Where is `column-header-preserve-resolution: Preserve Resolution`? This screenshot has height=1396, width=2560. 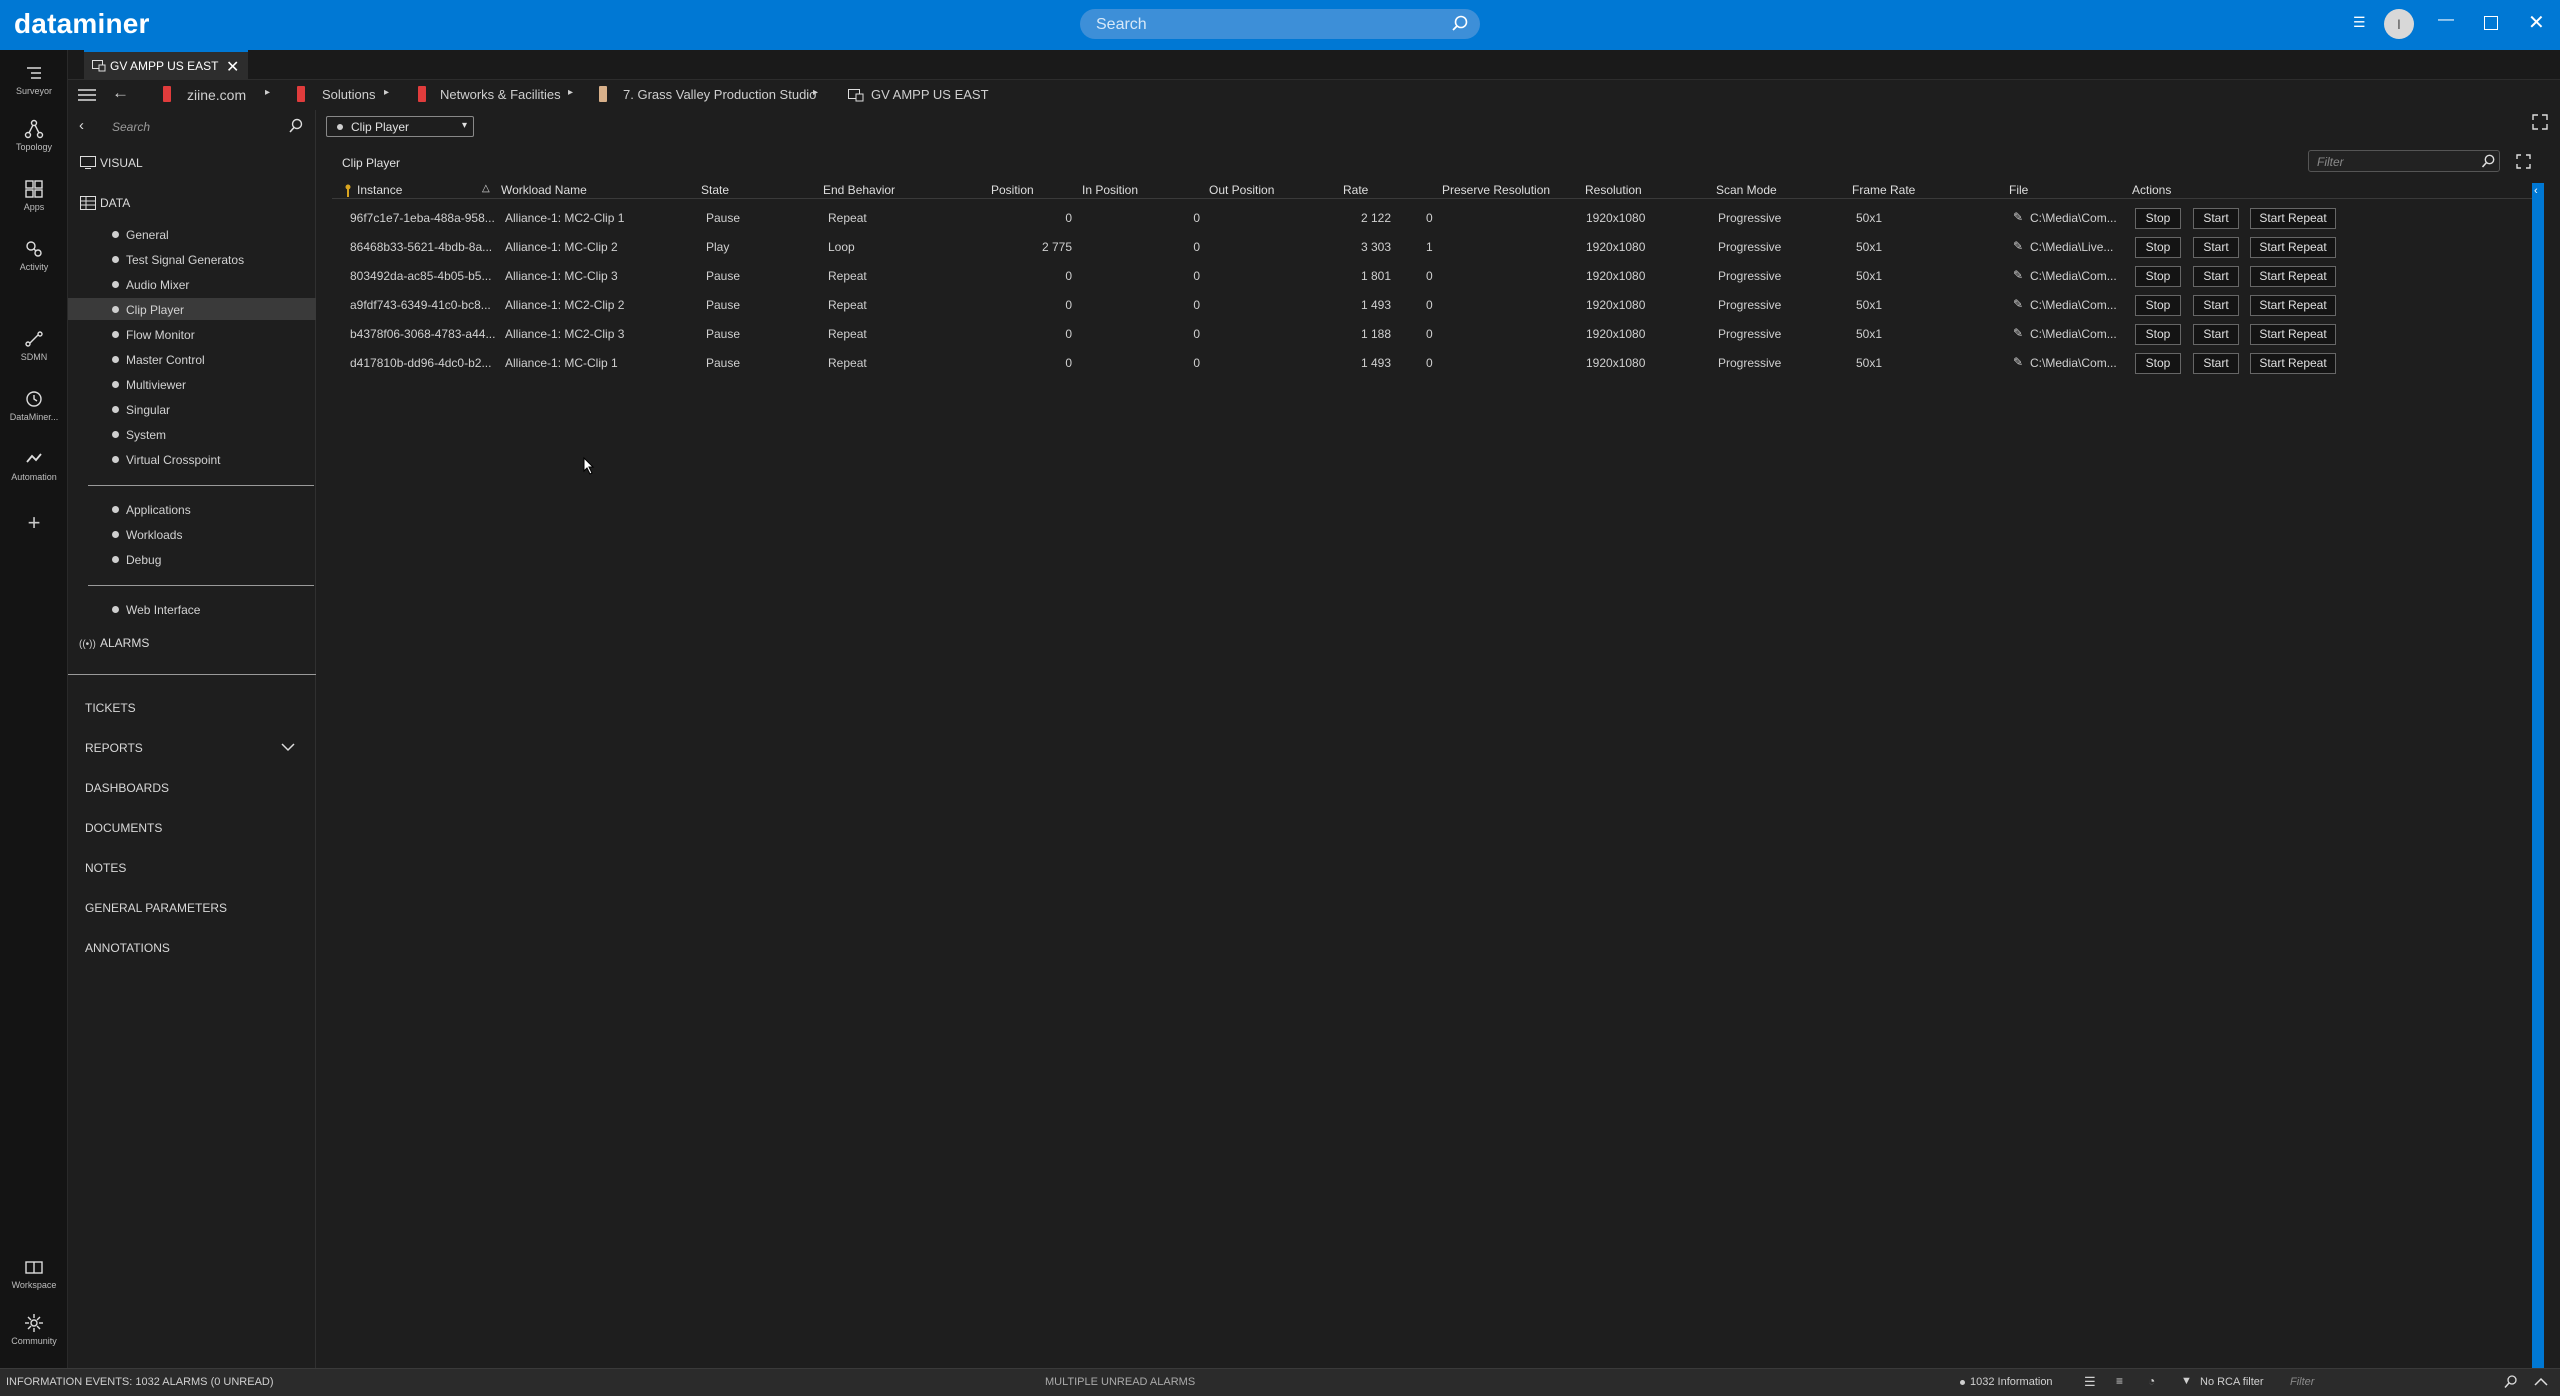 column-header-preserve-resolution: Preserve Resolution is located at coordinates (1496, 190).